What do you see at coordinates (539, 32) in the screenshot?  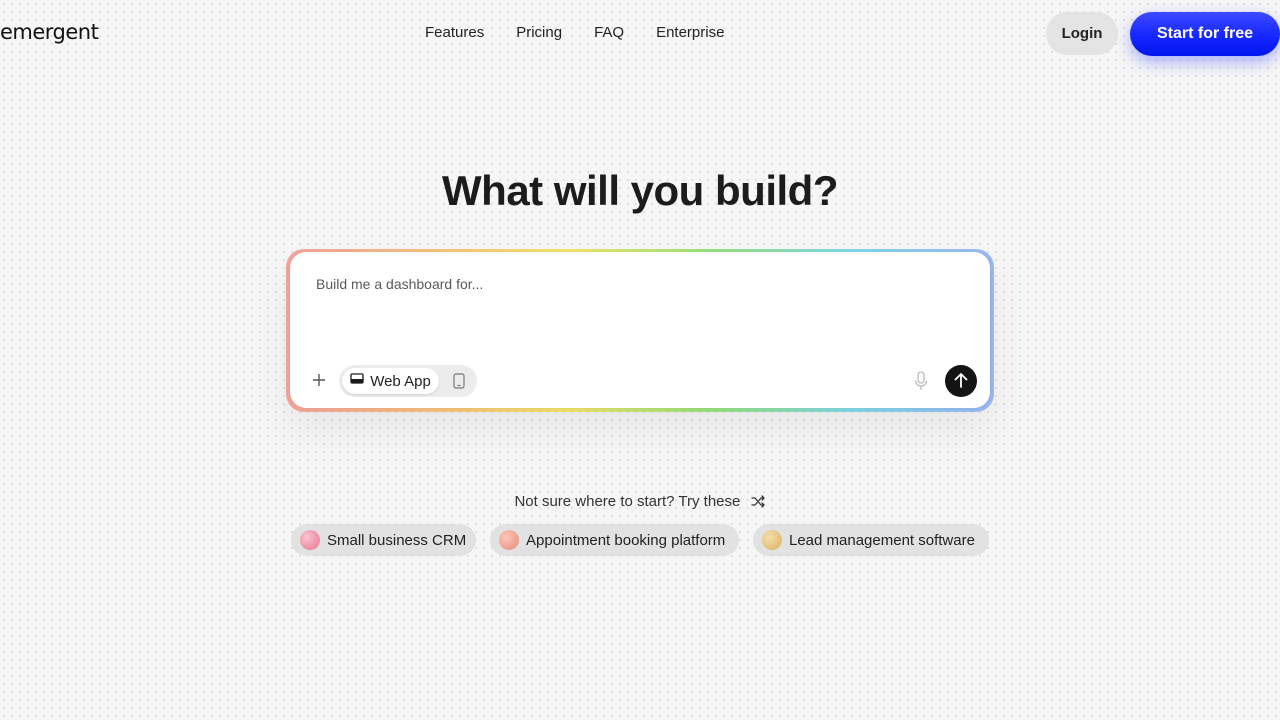 I see `nav-pricing: Pricing` at bounding box center [539, 32].